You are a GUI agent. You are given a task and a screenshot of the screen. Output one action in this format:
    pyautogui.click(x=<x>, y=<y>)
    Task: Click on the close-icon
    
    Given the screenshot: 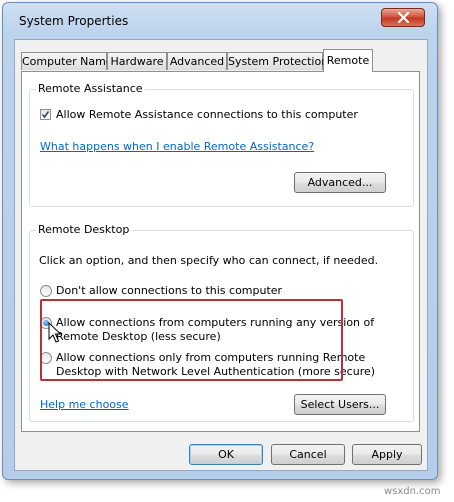 What is the action you would take?
    pyautogui.click(x=403, y=17)
    